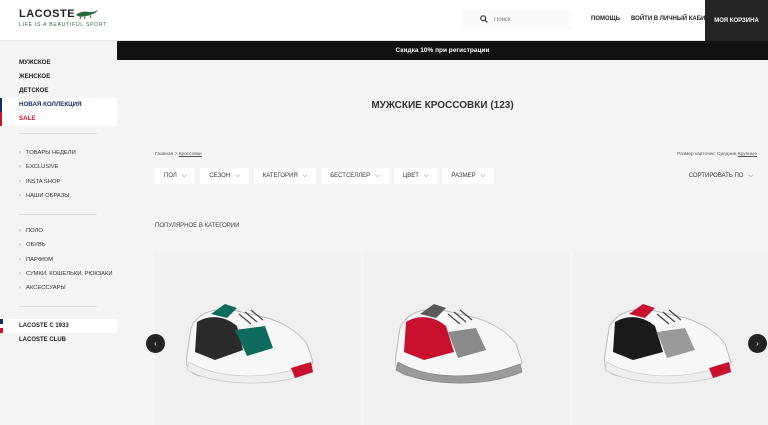 This screenshot has height=425, width=768. What do you see at coordinates (164, 154) in the screenshot?
I see `breadcrumb-home: Главная` at bounding box center [164, 154].